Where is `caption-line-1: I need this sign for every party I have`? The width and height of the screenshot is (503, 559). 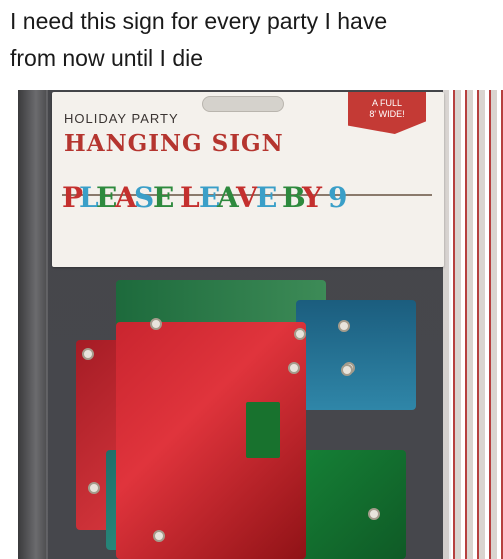 caption-line-1: I need this sign for every party I have is located at coordinates (199, 21).